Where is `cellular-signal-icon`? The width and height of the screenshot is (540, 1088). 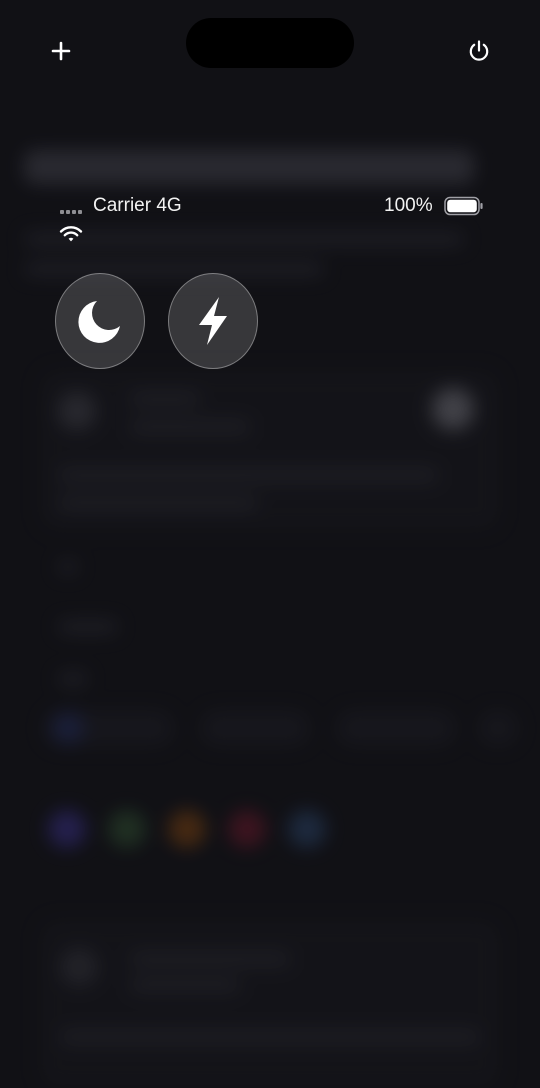
cellular-signal-icon is located at coordinates (71, 212).